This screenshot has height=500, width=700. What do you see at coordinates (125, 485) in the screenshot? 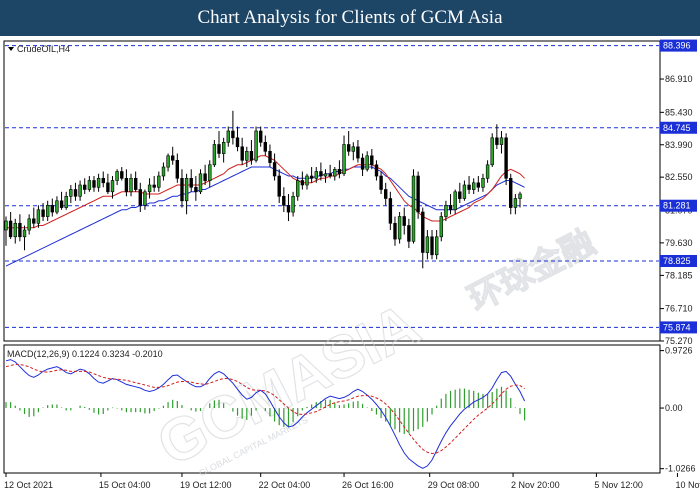
I see `time-tick-label: 15 Oct 04:00` at bounding box center [125, 485].